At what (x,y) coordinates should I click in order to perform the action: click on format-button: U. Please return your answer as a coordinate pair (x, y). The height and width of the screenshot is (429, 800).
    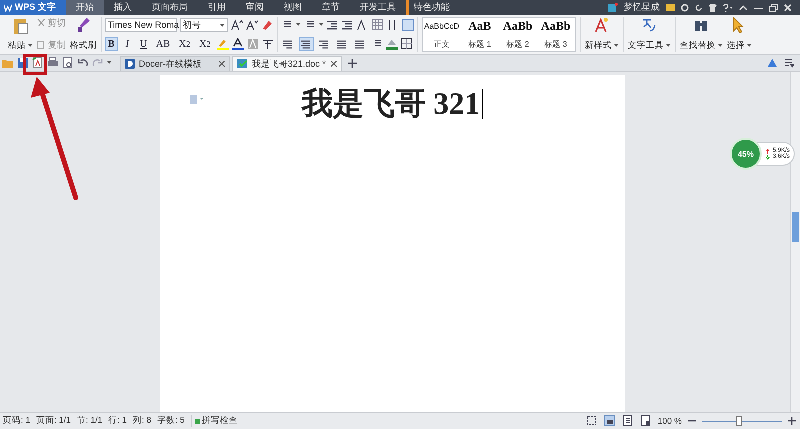
    Looking at the image, I should click on (143, 44).